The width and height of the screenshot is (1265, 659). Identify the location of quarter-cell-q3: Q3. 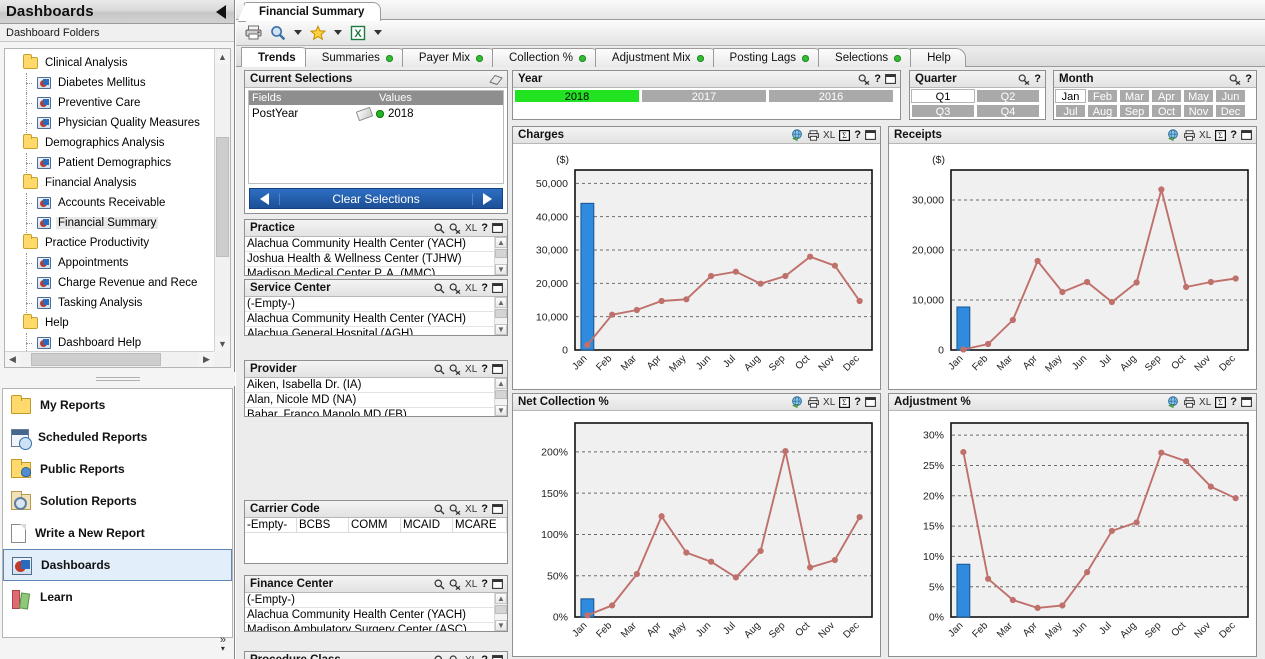
(943, 111).